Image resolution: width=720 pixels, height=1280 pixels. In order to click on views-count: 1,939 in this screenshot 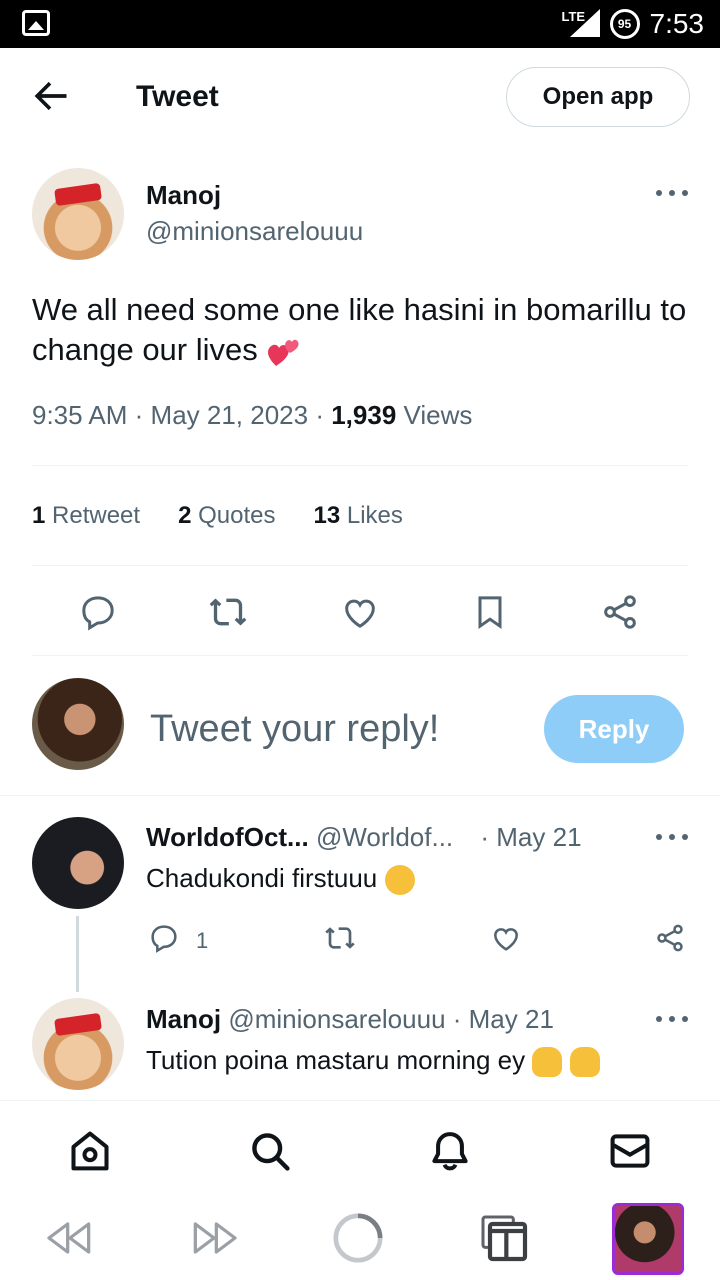, I will do `click(364, 415)`.